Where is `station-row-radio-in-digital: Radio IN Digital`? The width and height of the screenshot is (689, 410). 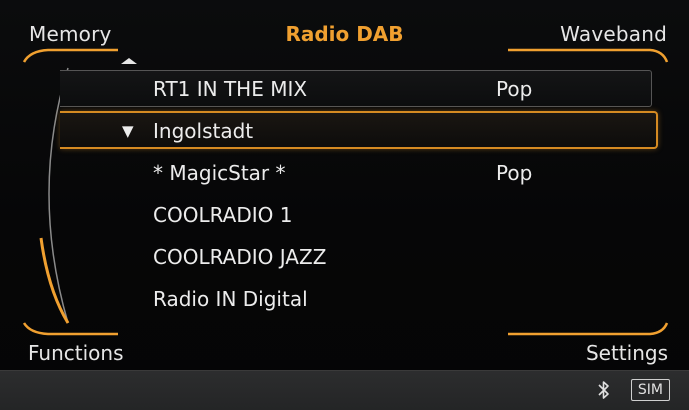 station-row-radio-in-digital: Radio IN Digital is located at coordinates (344, 299).